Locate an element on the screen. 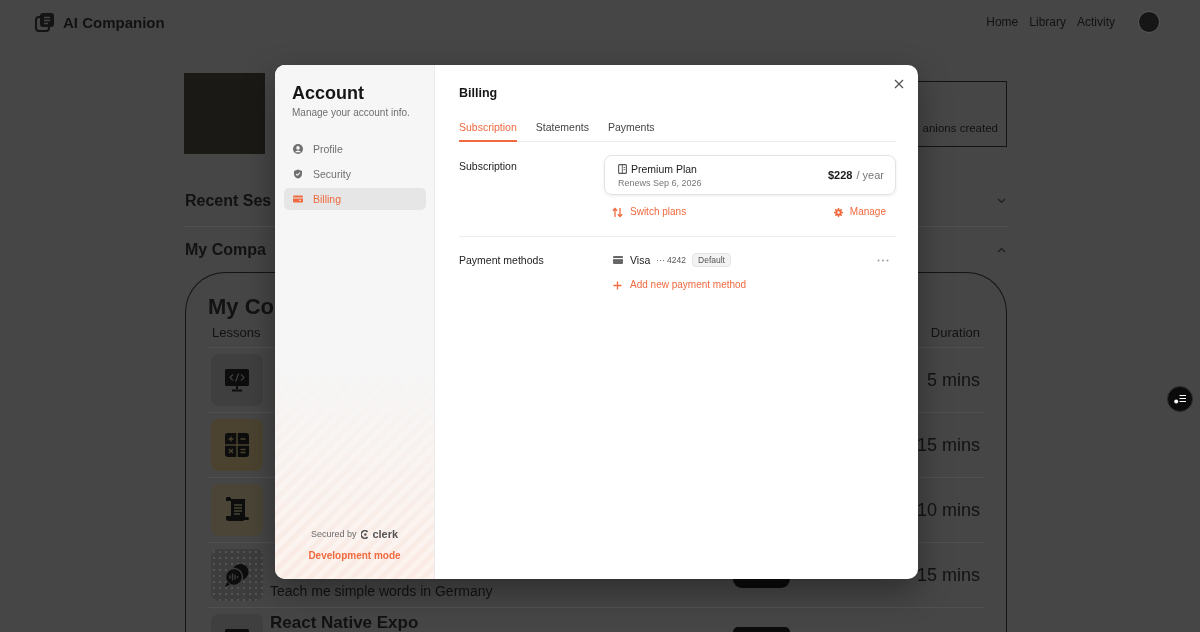 The height and width of the screenshot is (632, 1200). shield-icon is located at coordinates (298, 174).